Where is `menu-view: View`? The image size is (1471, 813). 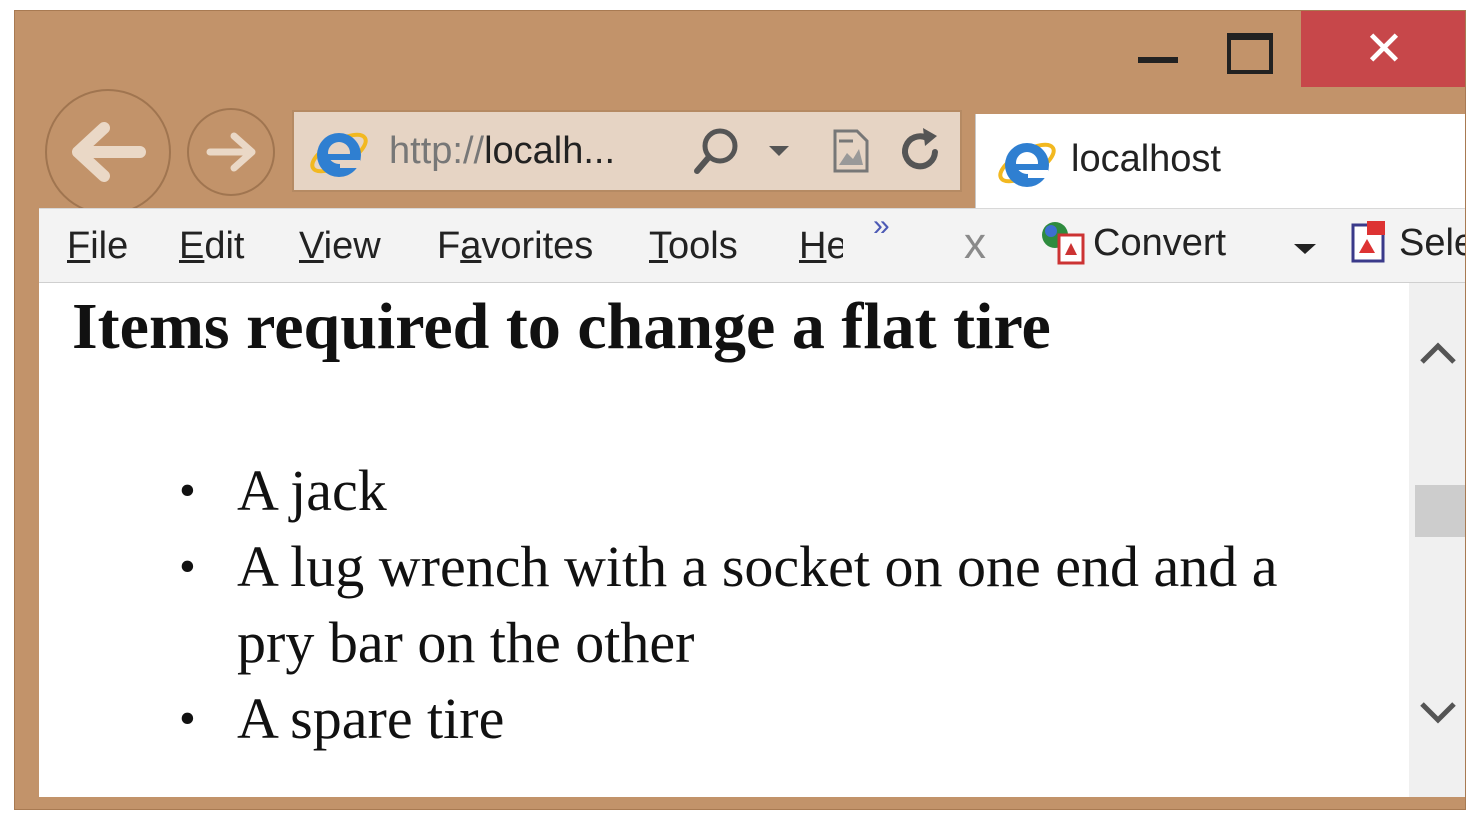 menu-view: View is located at coordinates (340, 246).